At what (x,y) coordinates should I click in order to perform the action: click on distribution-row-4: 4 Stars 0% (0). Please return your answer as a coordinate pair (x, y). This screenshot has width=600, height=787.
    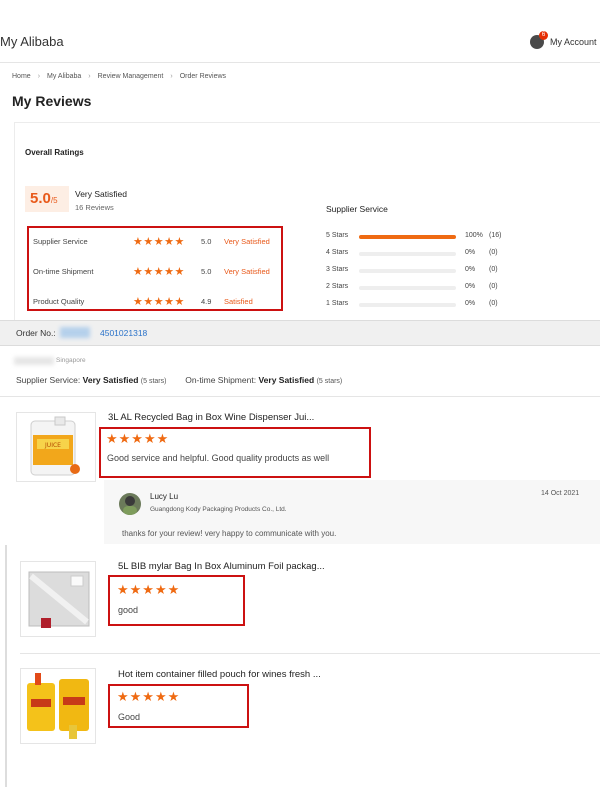
    Looking at the image, I should click on (461, 254).